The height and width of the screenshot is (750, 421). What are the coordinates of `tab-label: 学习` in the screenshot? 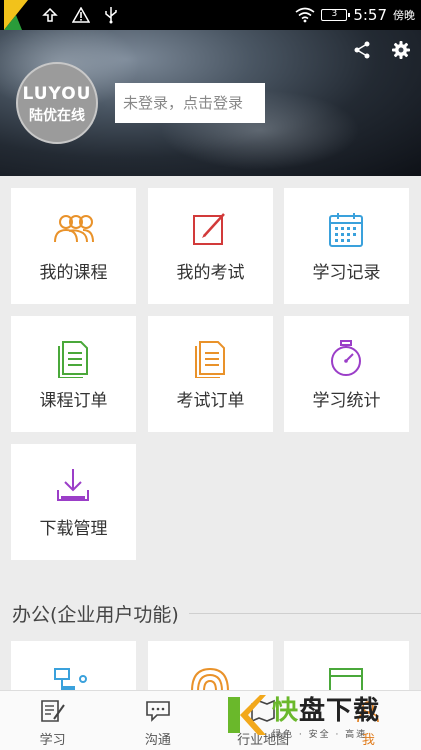 It's located at (52, 740).